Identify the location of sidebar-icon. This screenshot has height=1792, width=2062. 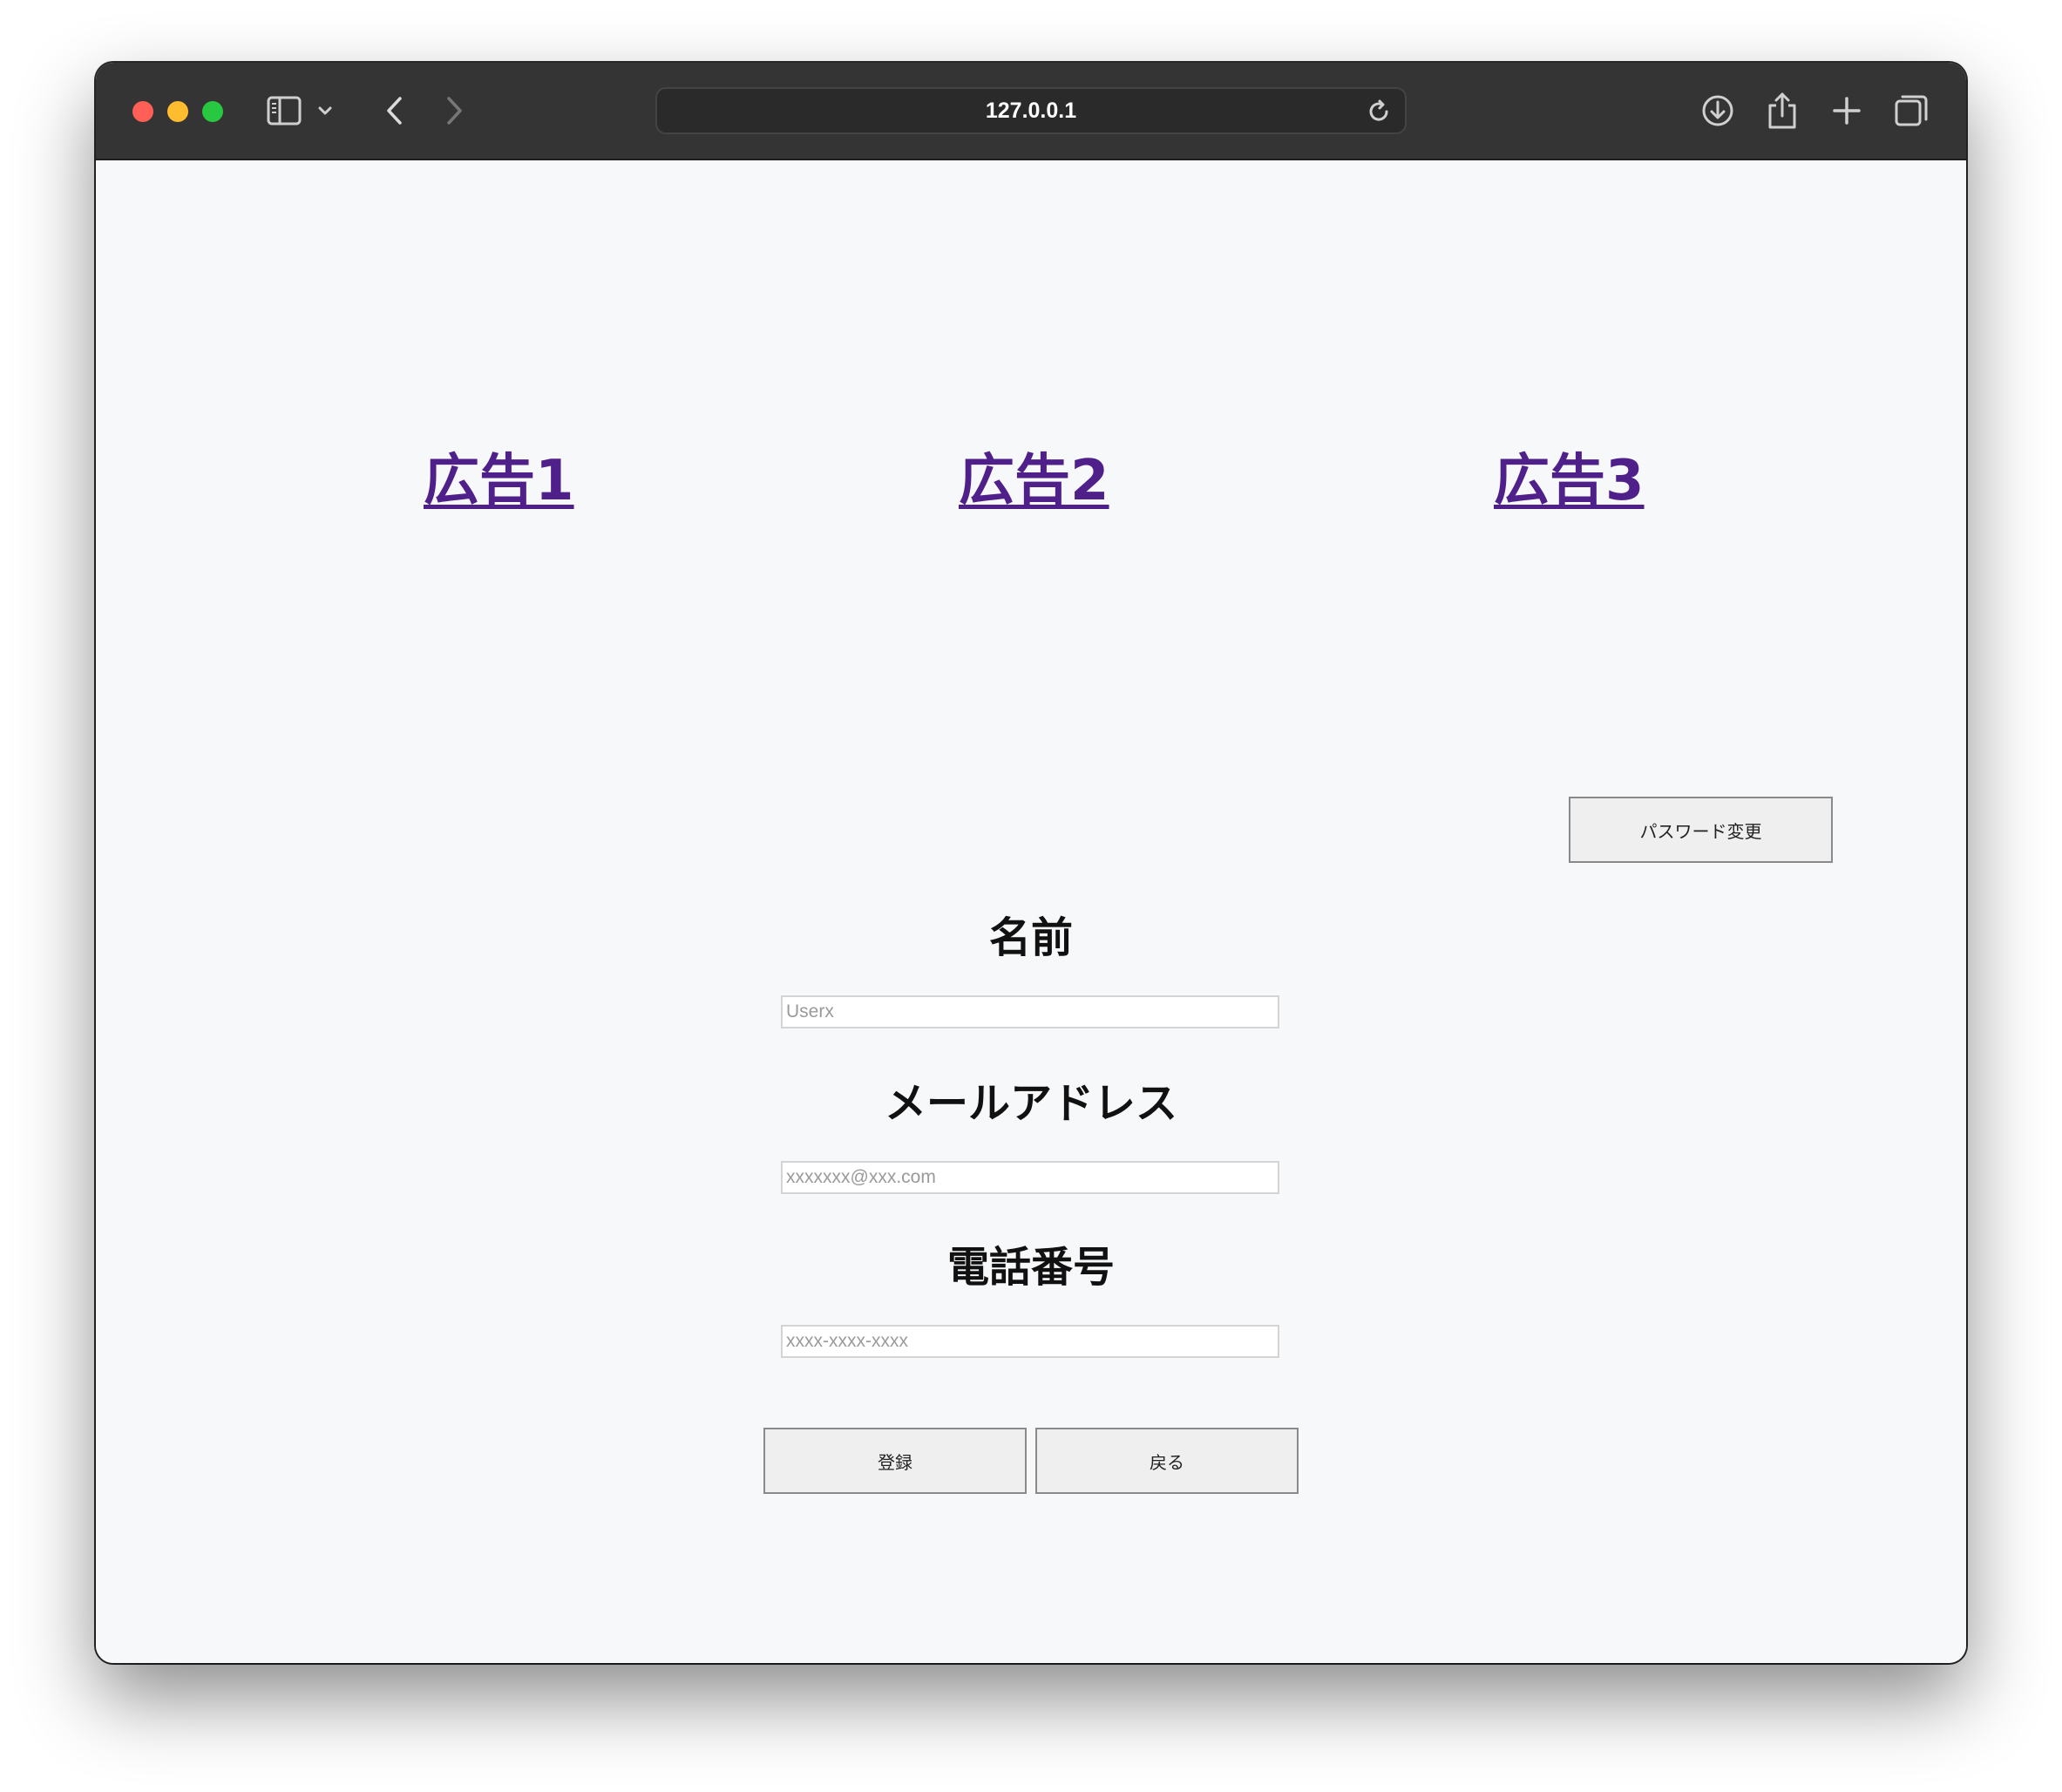
(284, 110).